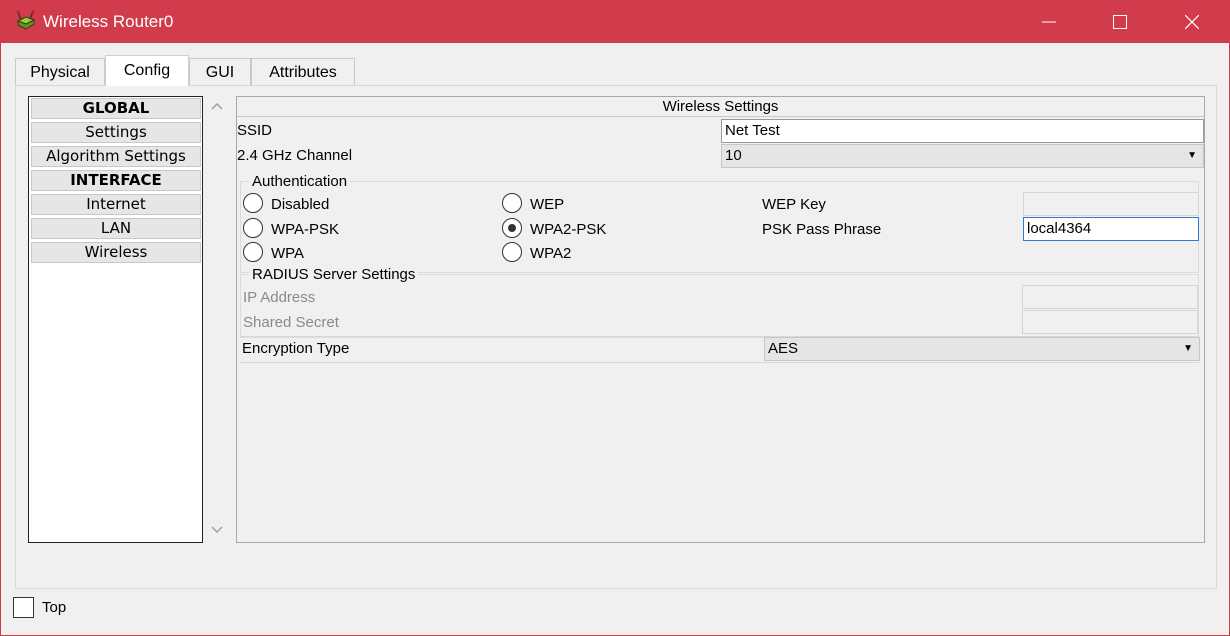  I want to click on tab-attributes: Attributes, so click(303, 72).